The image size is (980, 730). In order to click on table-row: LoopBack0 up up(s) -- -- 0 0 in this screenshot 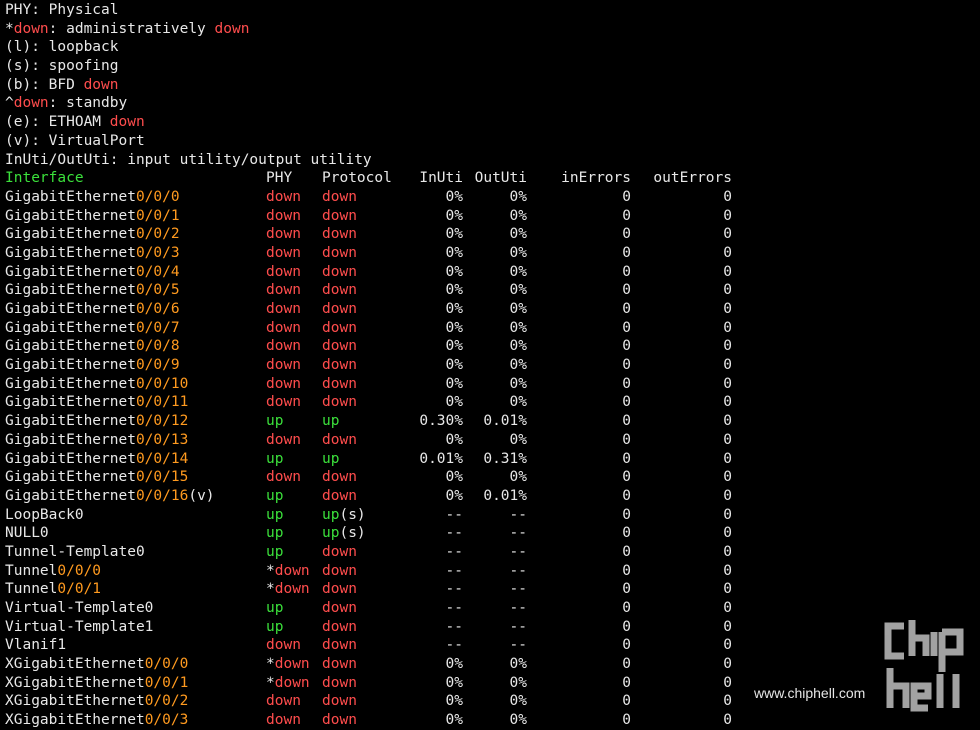, I will do `click(492, 515)`.